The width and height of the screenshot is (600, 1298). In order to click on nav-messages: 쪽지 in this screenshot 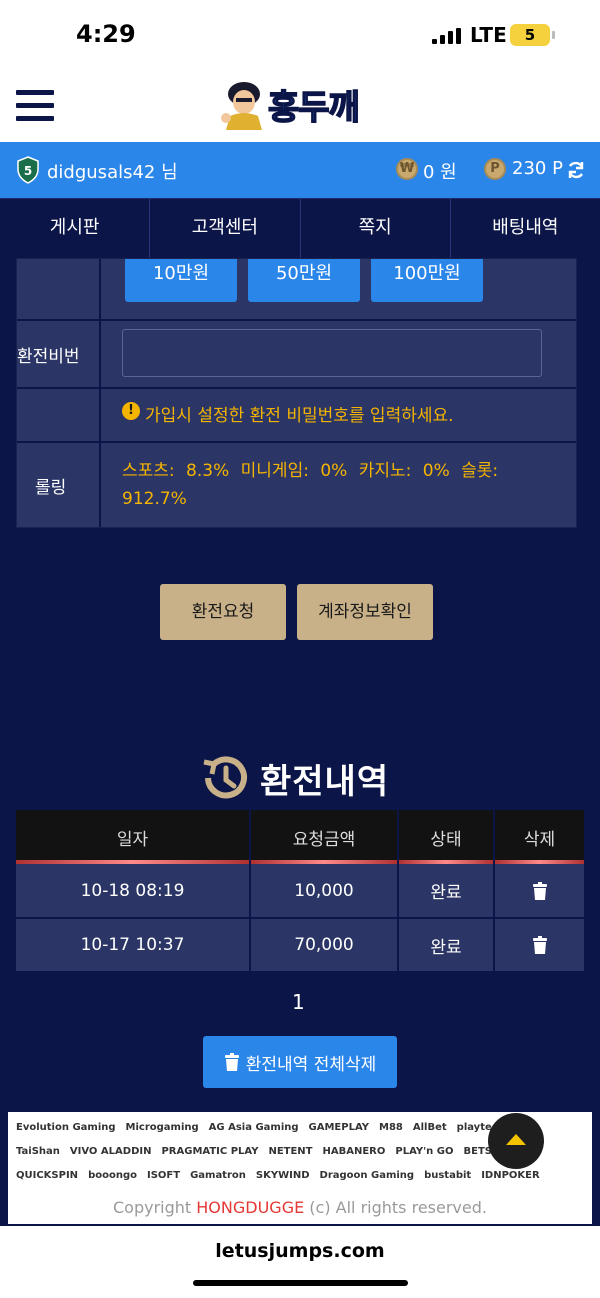, I will do `click(376, 228)`.